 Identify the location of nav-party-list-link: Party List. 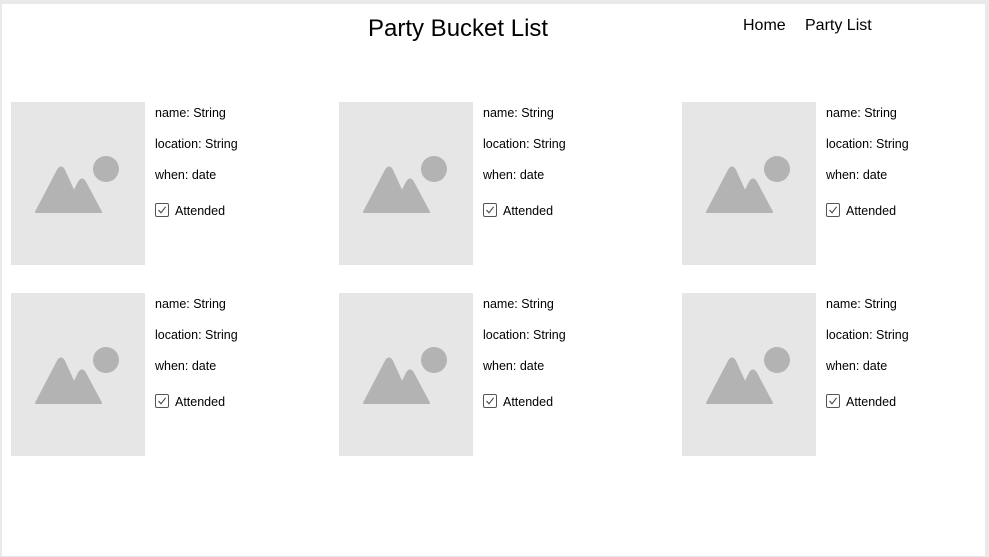
(838, 26).